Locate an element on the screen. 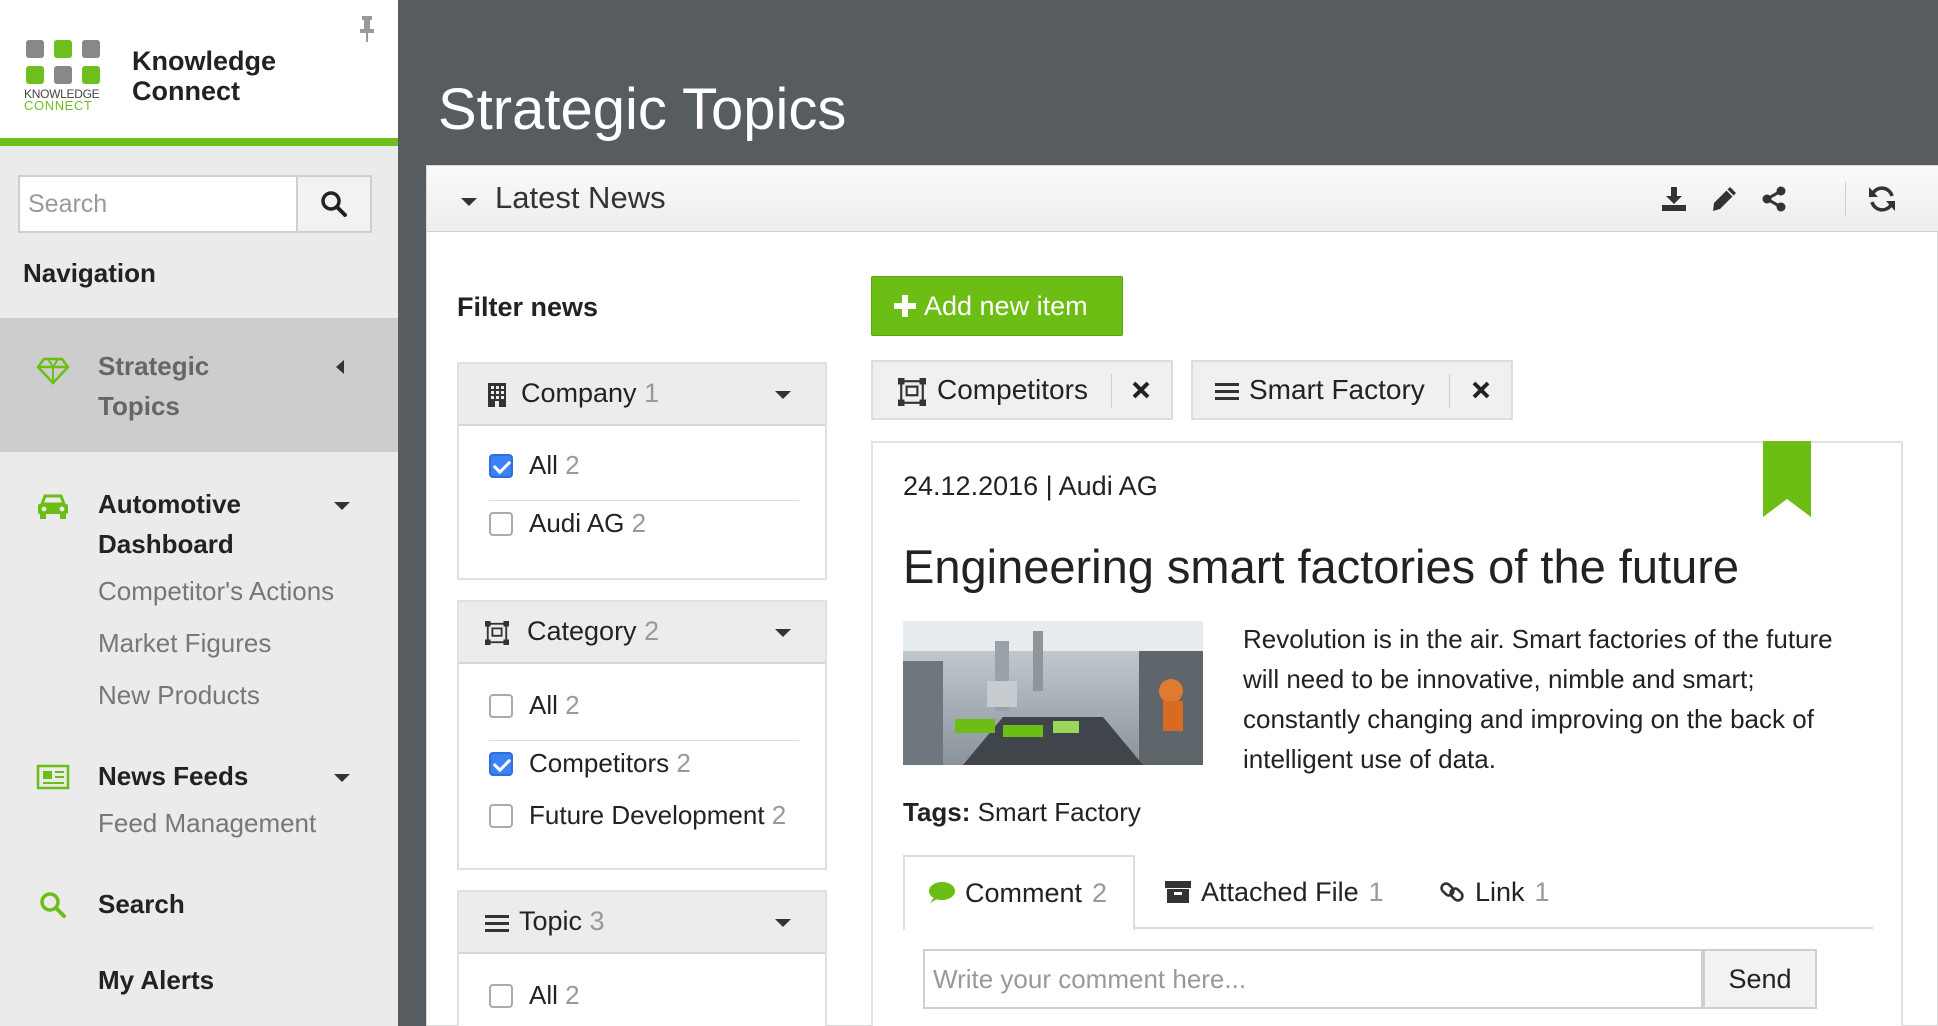  add-new-item-label: Add new item is located at coordinates (1006, 305).